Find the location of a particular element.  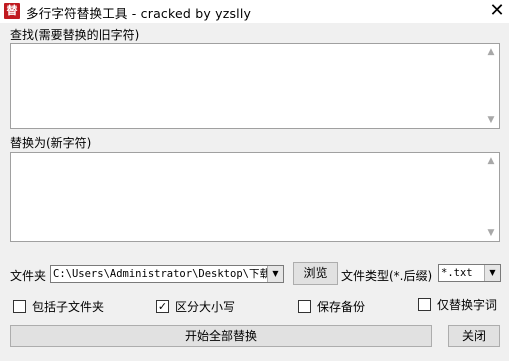

include-subfolders-checkbox is located at coordinates (19, 306).